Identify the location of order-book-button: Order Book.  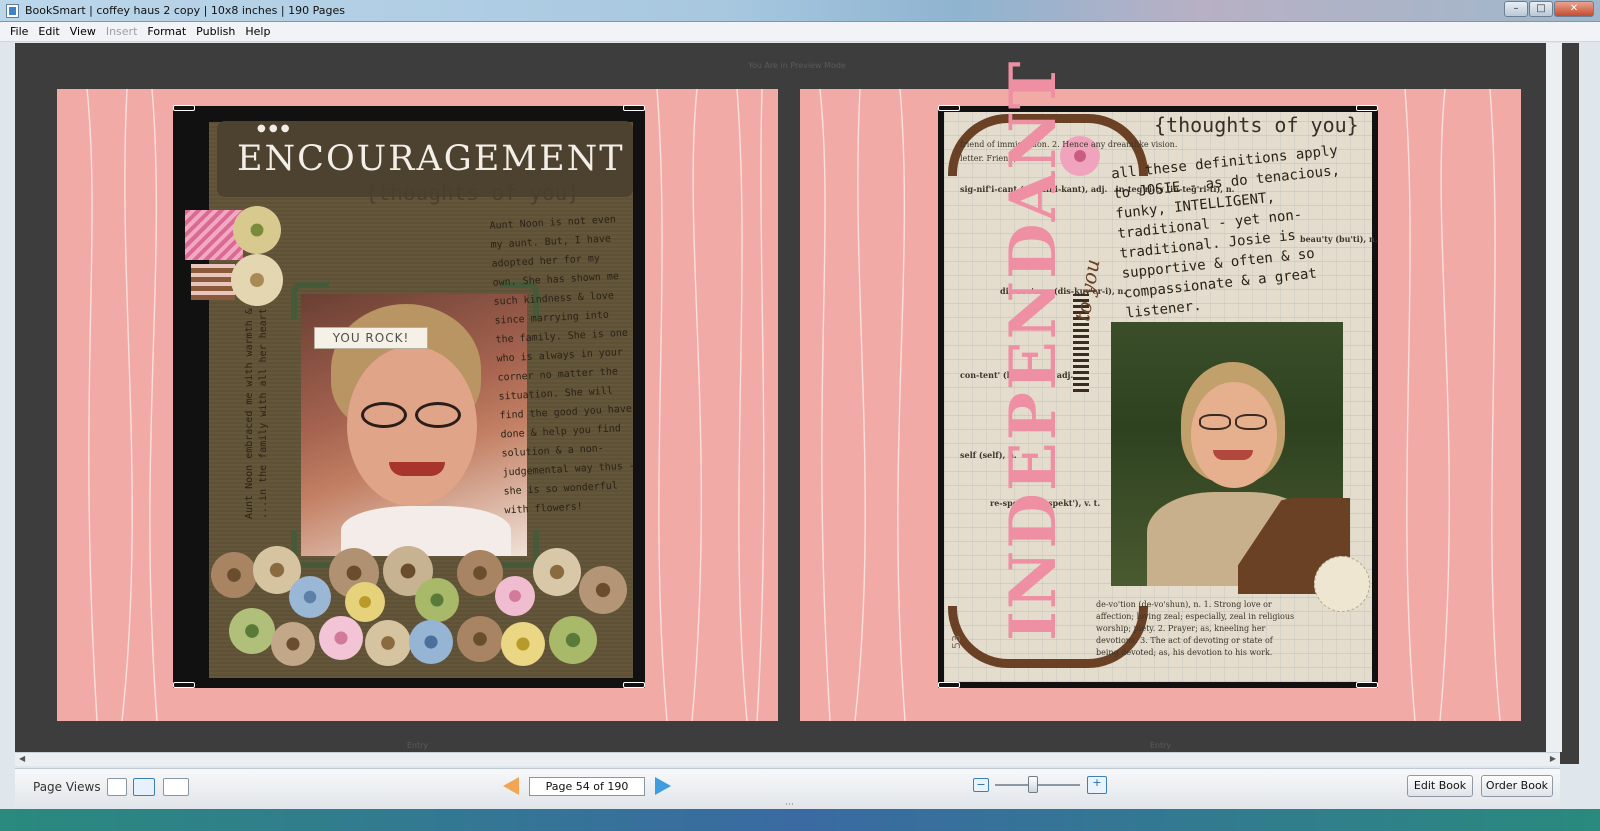
(1517, 786).